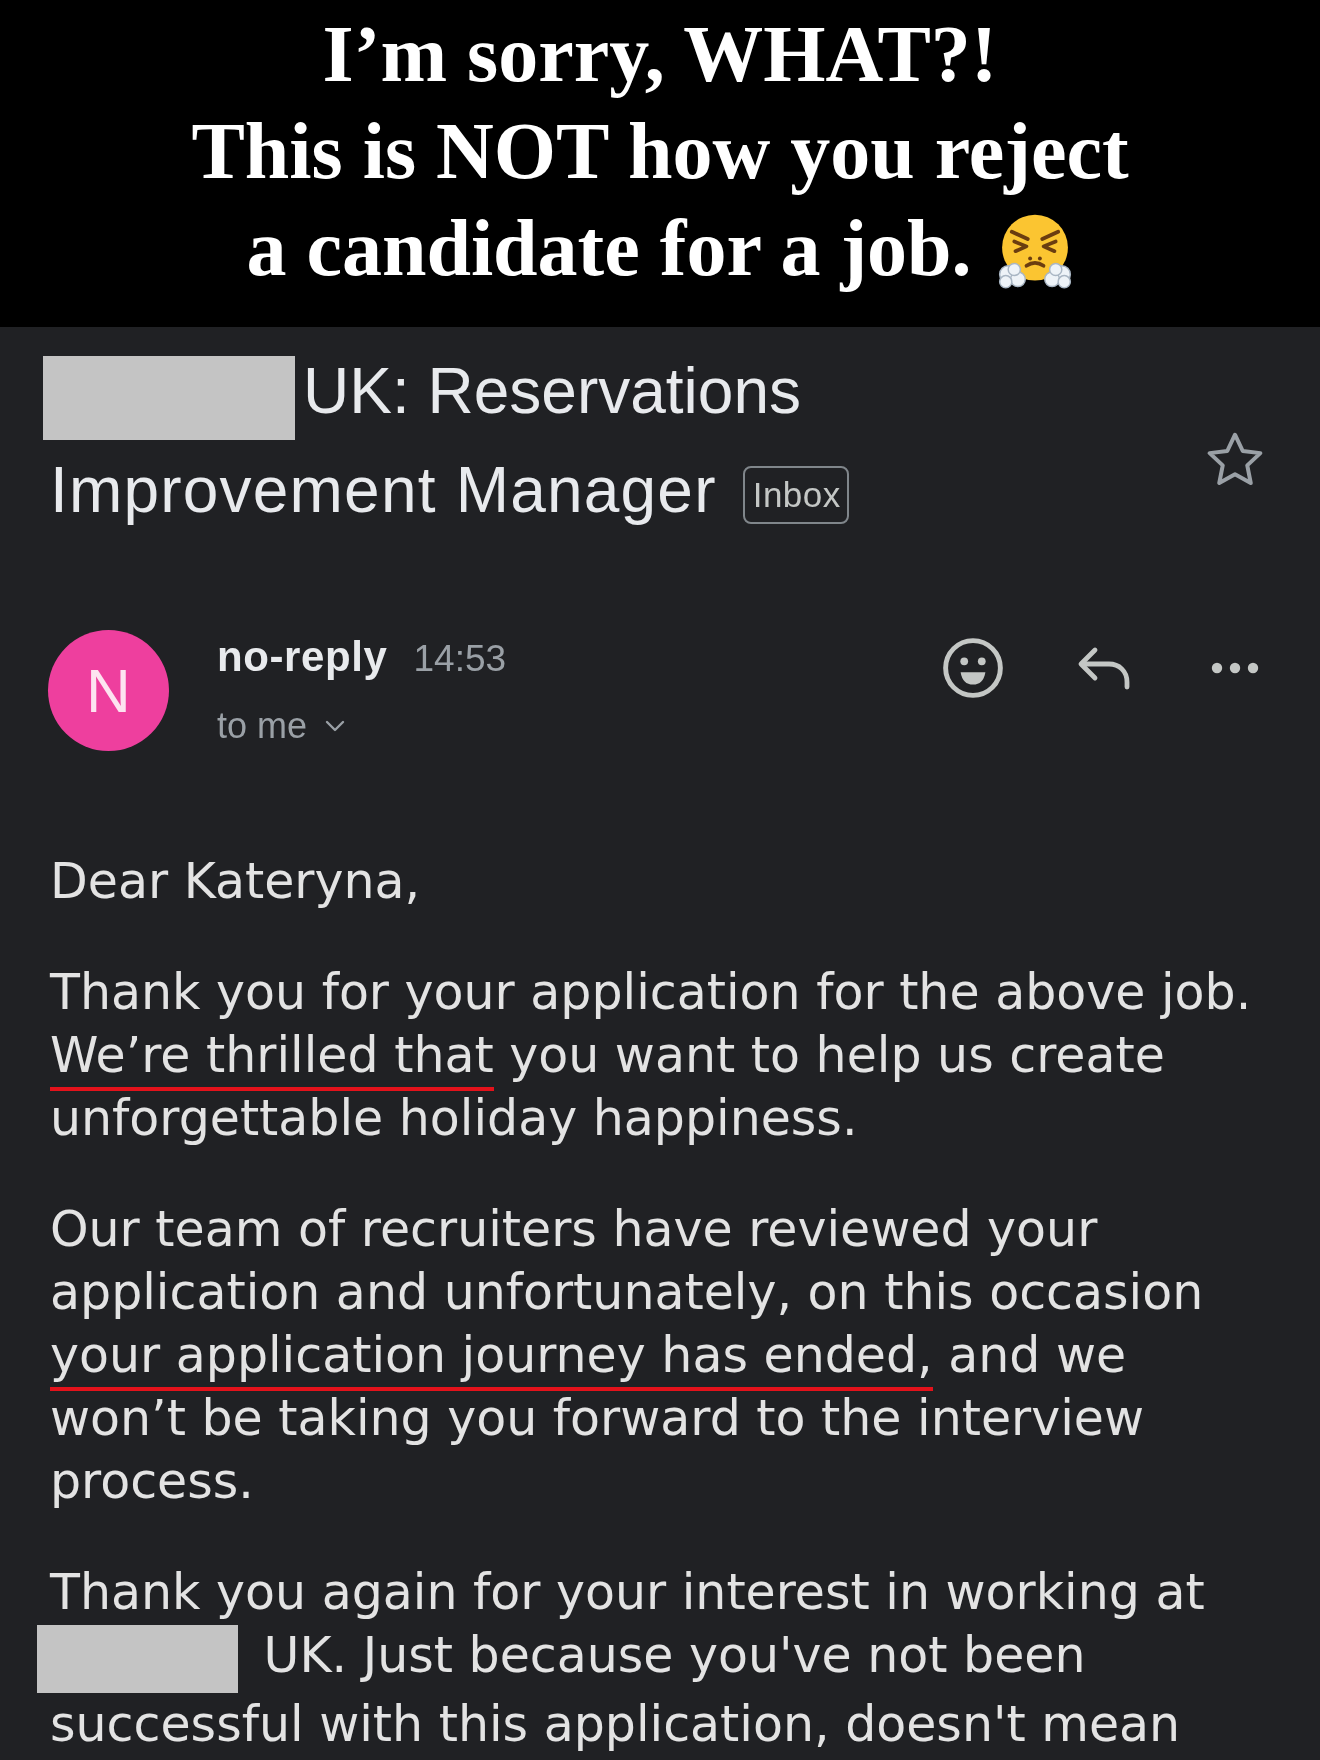 The image size is (1320, 1760). Describe the element at coordinates (795, 495) in the screenshot. I see `inbox-label: Inbox` at that location.